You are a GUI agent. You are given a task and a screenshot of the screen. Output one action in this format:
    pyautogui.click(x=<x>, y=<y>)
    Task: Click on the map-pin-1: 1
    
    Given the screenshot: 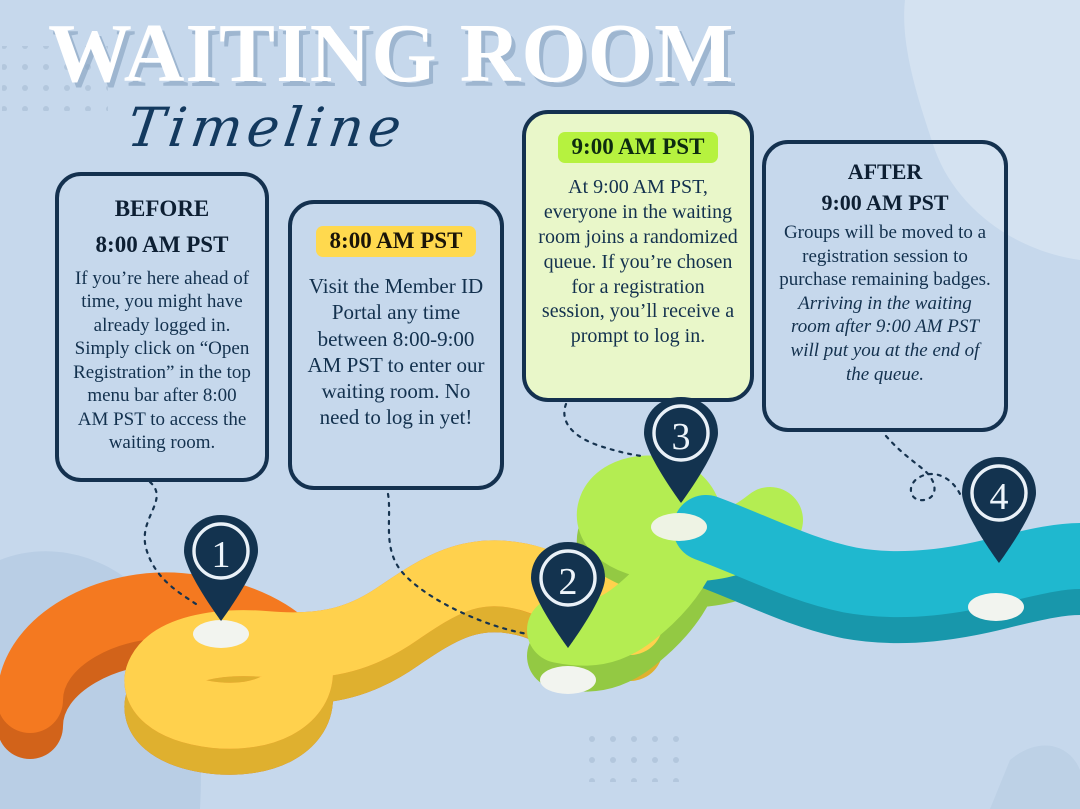 What is the action you would take?
    pyautogui.click(x=221, y=568)
    